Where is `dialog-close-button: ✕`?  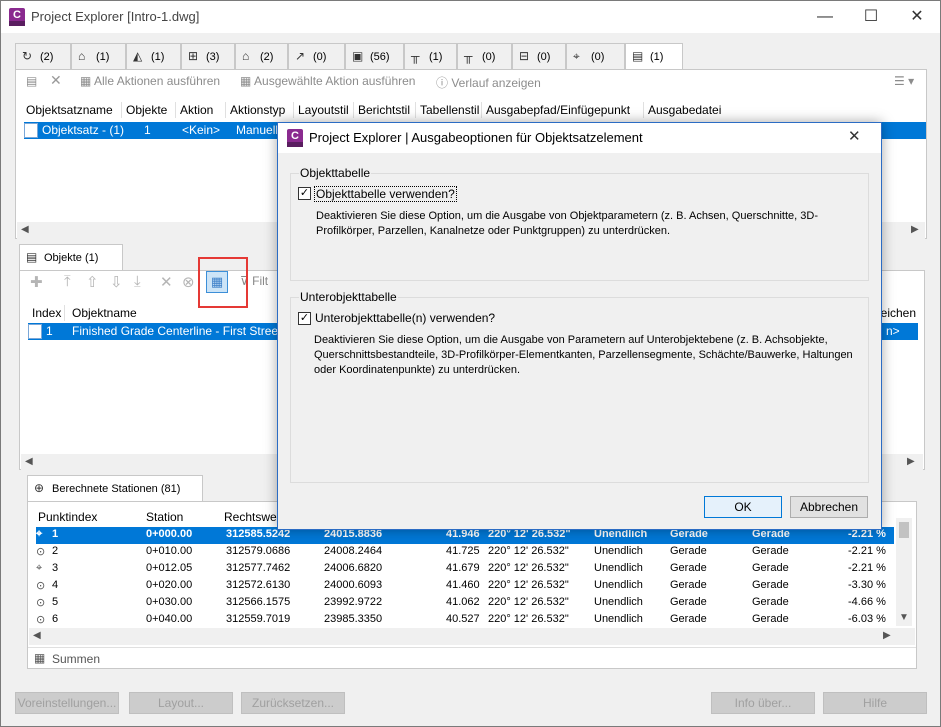
dialog-close-button: ✕ is located at coordinates (854, 136).